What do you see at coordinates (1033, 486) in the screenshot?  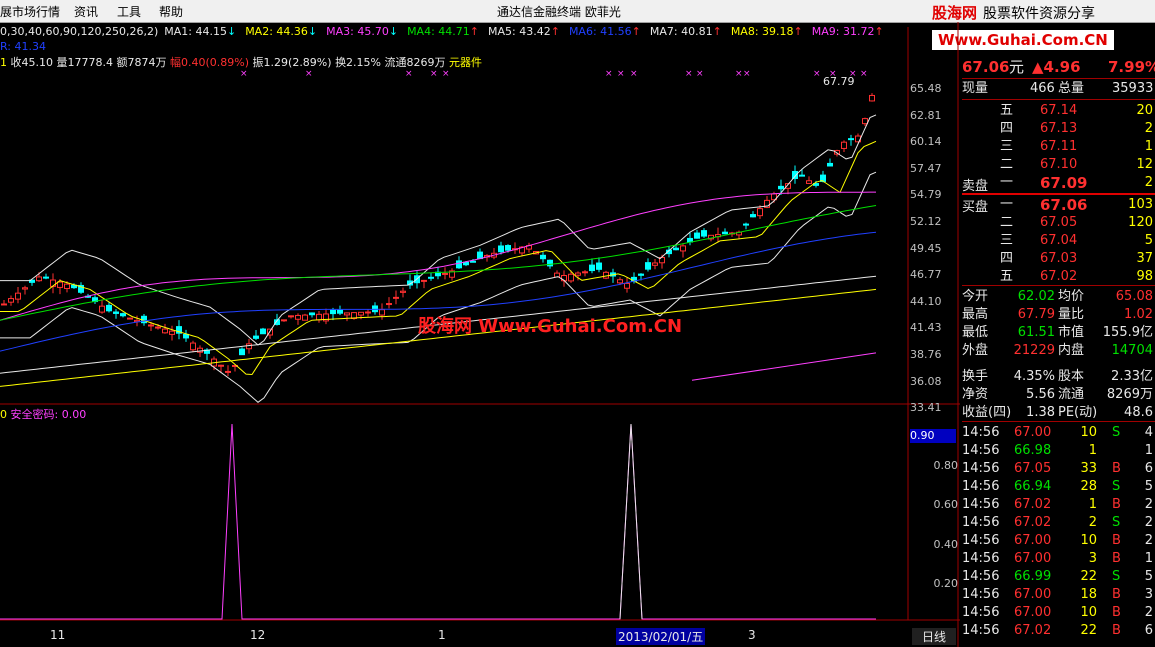 I see `tick-price: 66.94` at bounding box center [1033, 486].